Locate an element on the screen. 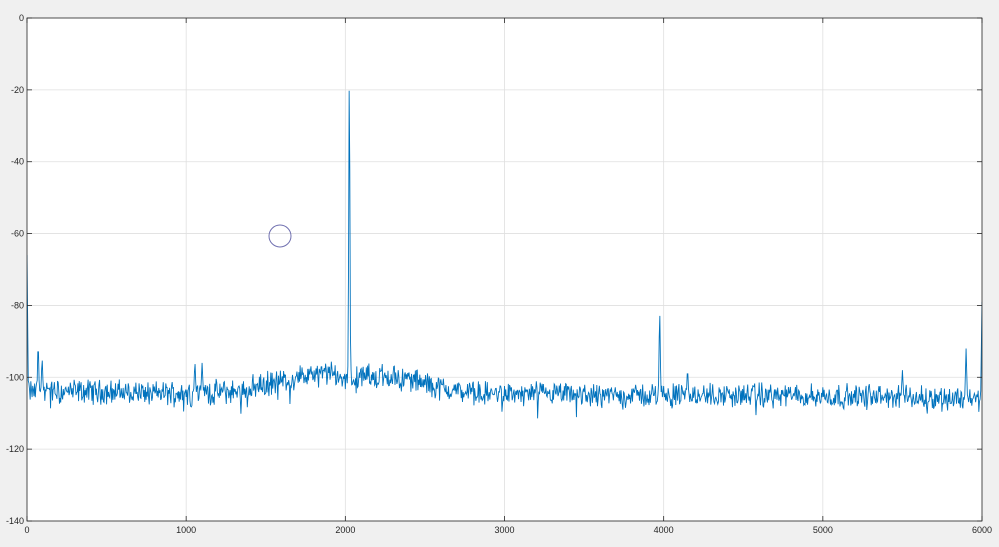 The width and height of the screenshot is (999, 547). x-tick-label: 0 is located at coordinates (26, 530).